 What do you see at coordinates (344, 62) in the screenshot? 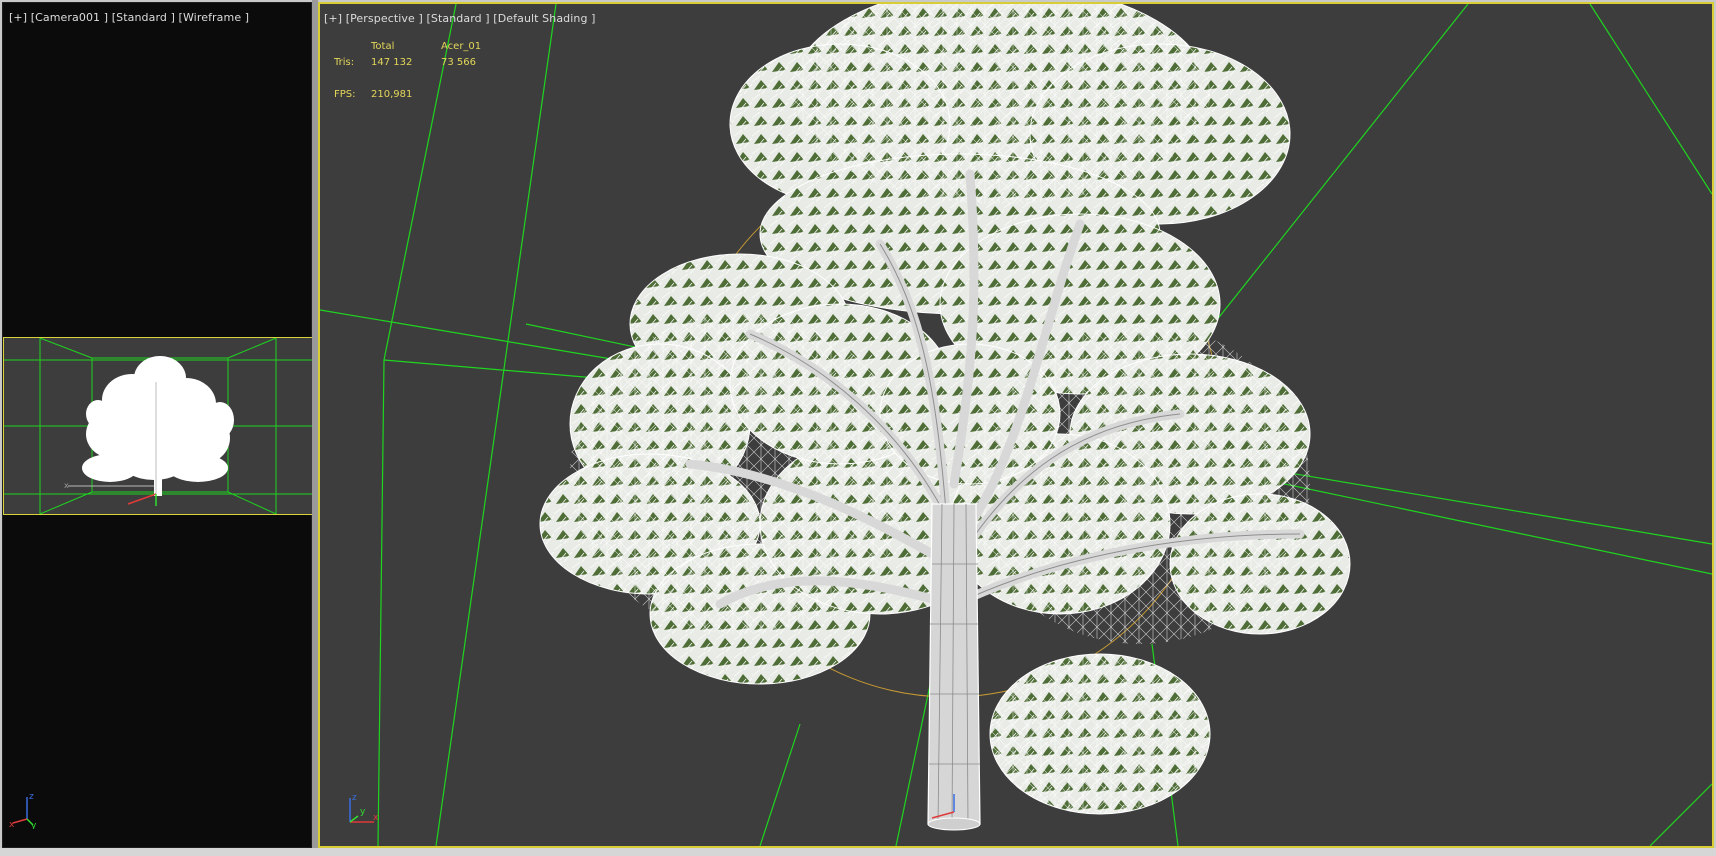
I see `stats-tris-label: Tris:` at bounding box center [344, 62].